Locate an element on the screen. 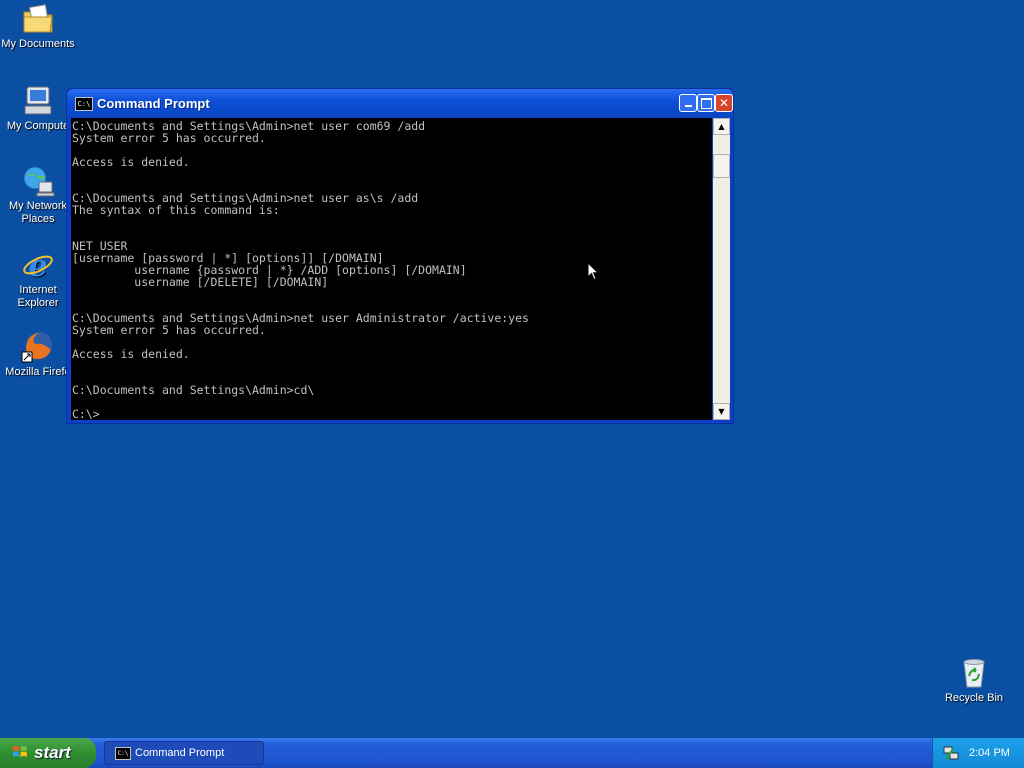  up-arrow-icon: ▲ is located at coordinates (721, 126).